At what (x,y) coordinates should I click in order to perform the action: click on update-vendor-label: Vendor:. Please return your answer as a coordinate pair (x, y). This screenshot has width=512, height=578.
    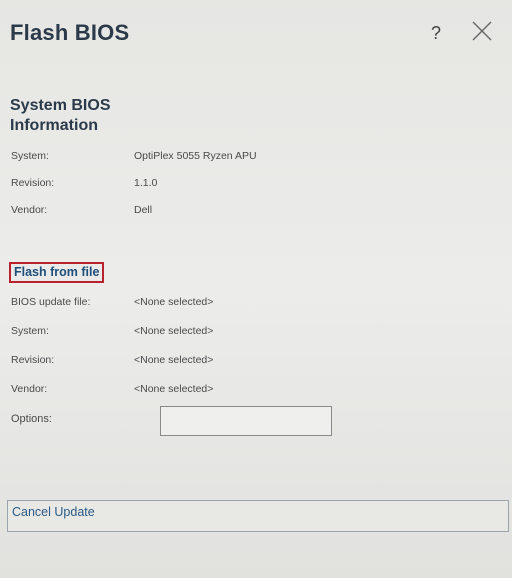
    Looking at the image, I should click on (29, 389).